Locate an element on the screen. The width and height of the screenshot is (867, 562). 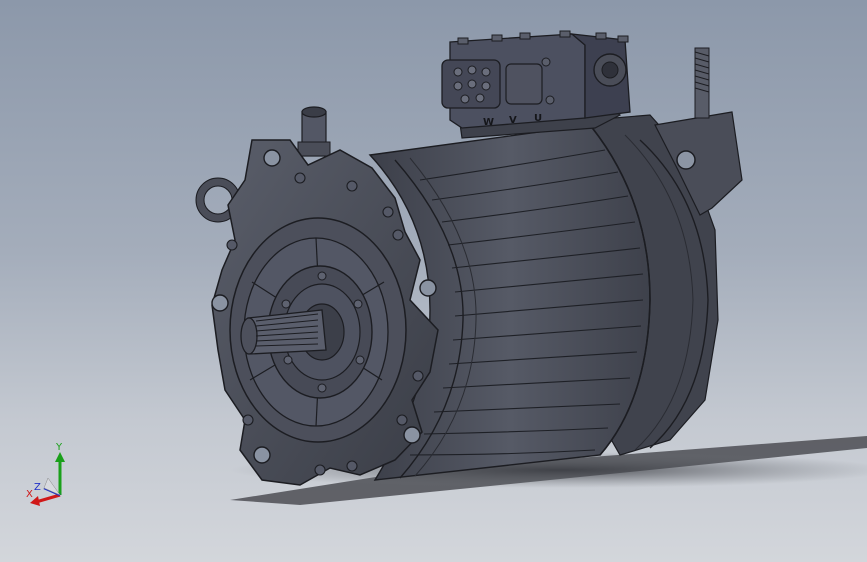
cable-gland-inner is located at coordinates (610, 70).